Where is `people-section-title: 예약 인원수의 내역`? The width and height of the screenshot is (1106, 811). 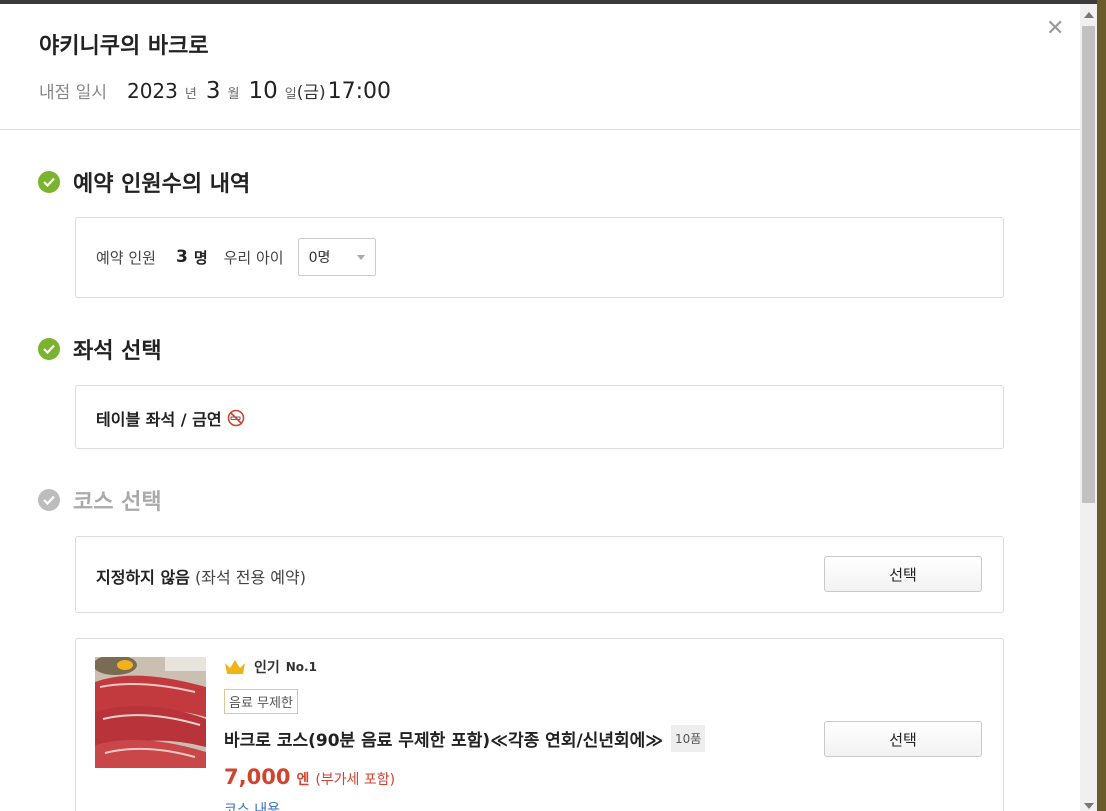
people-section-title: 예약 인원수의 내역 is located at coordinates (144, 182).